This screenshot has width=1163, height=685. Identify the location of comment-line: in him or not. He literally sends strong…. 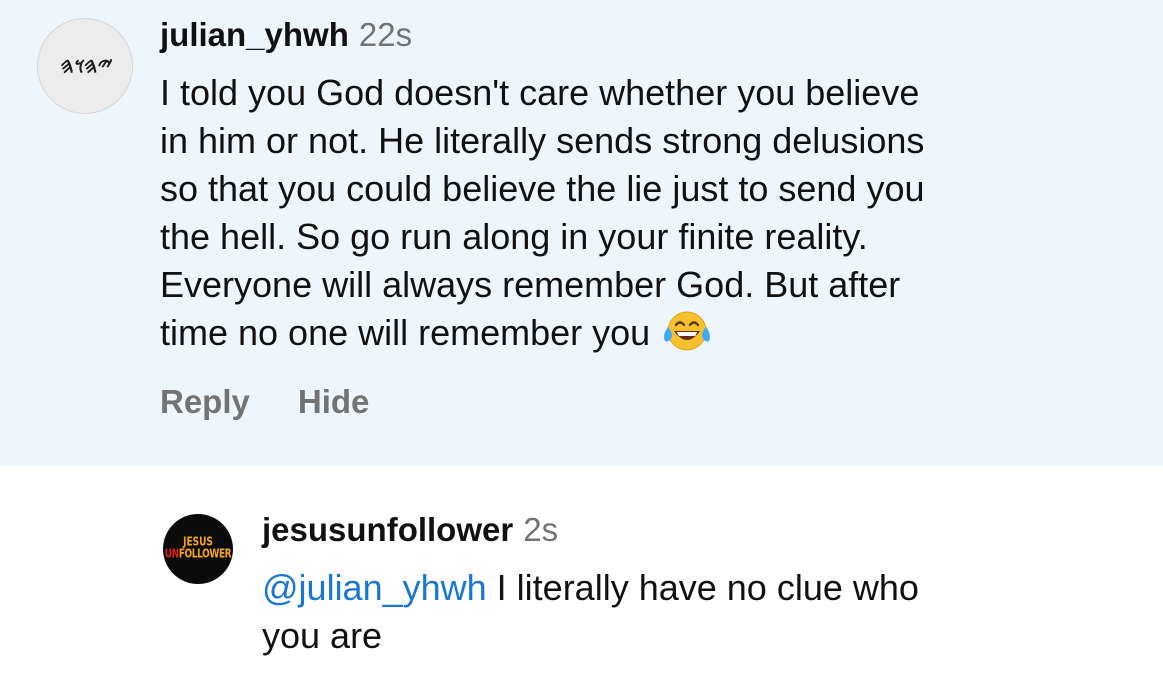
(542, 140).